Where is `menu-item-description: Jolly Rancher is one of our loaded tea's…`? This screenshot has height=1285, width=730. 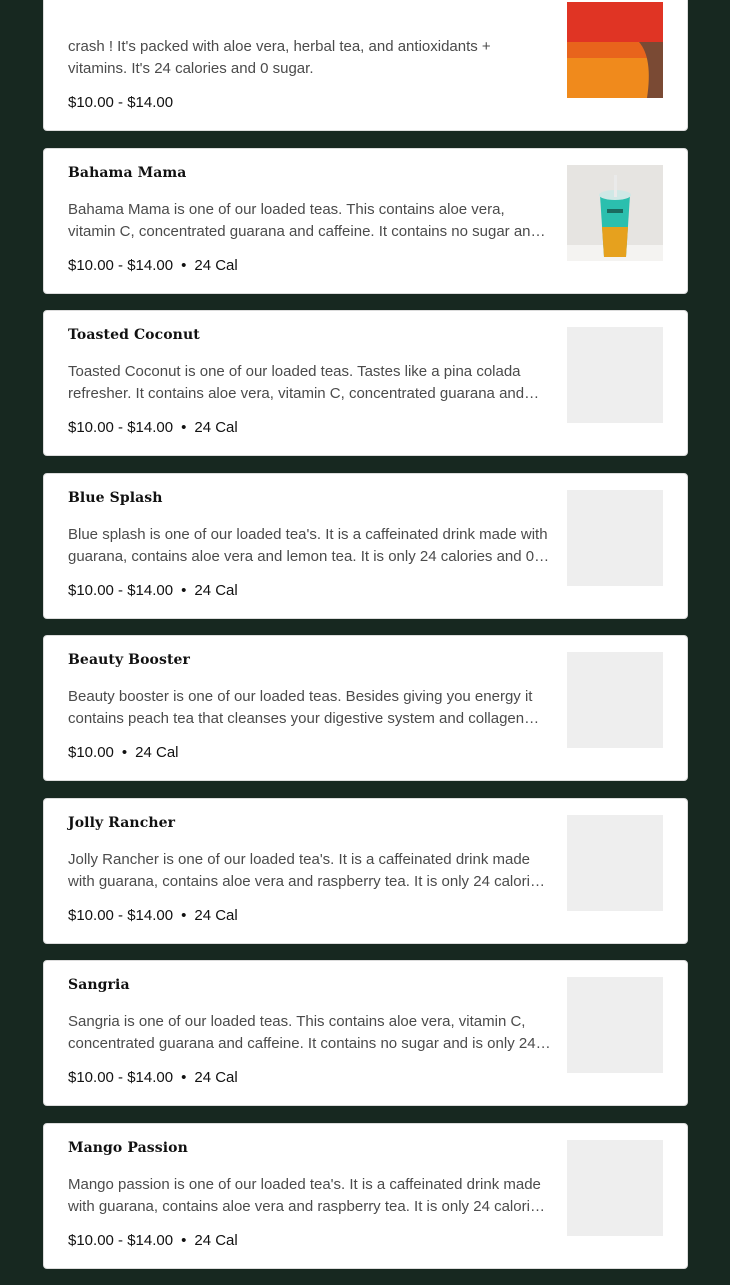 menu-item-description: Jolly Rancher is one of our loaded tea's… is located at coordinates (307, 870).